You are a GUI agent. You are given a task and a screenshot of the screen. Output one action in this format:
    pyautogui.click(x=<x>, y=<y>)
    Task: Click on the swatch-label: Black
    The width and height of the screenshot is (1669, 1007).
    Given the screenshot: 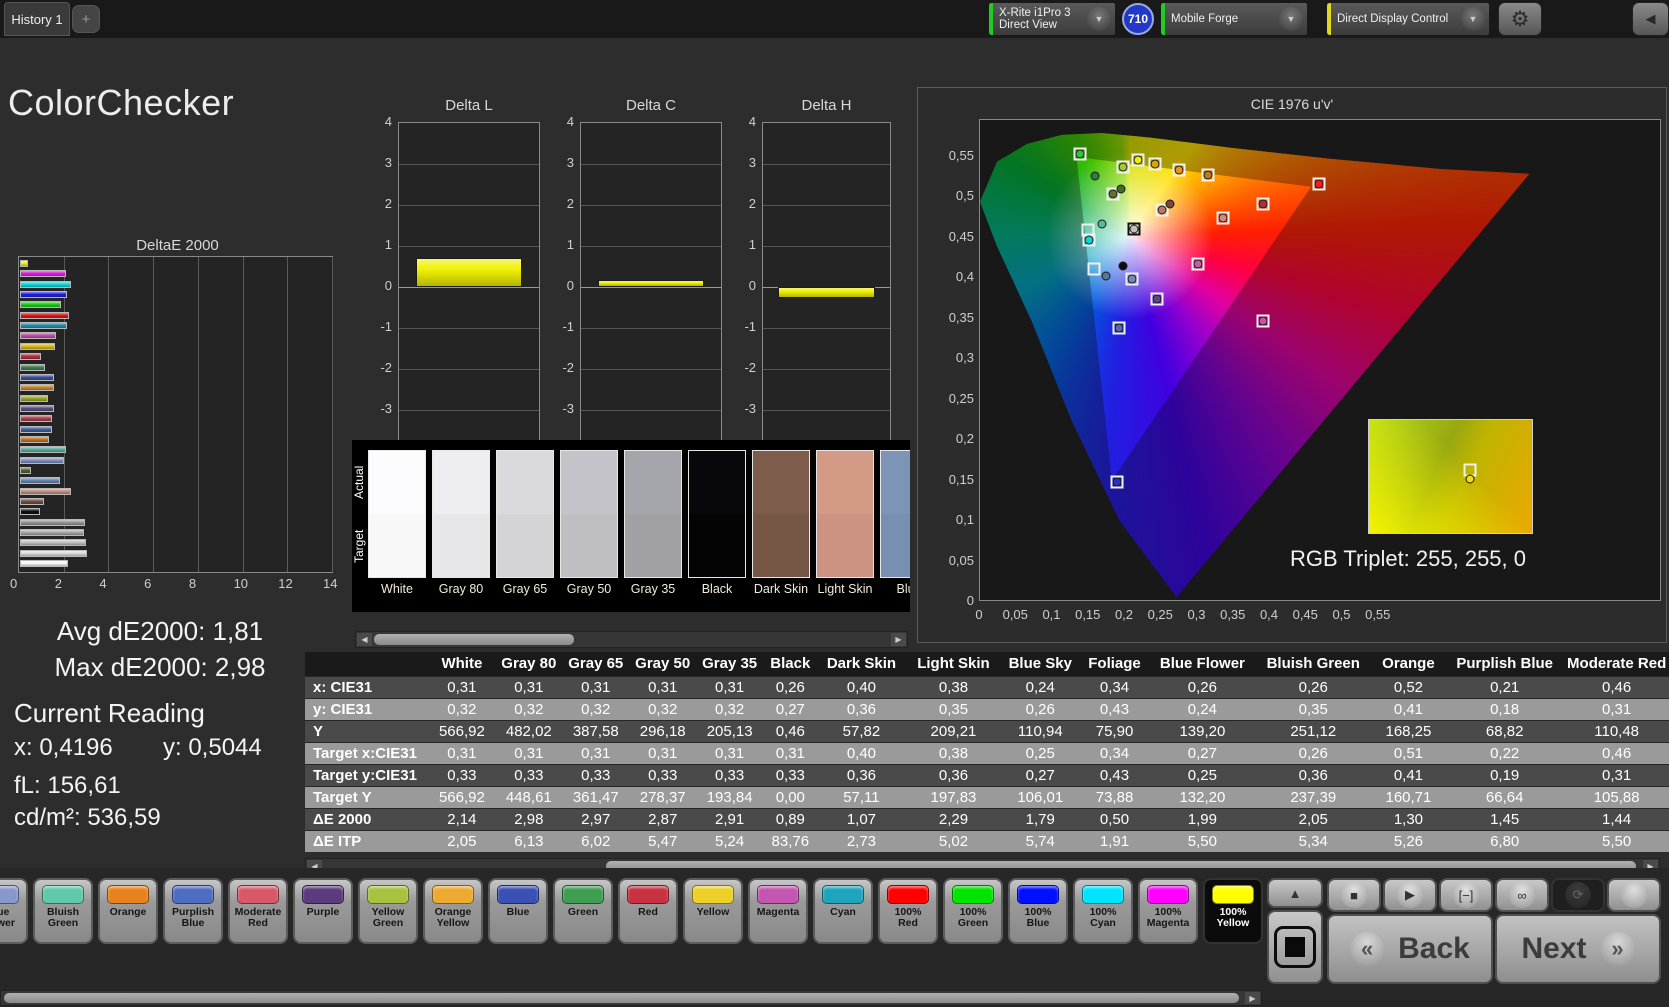 What is the action you would take?
    pyautogui.click(x=717, y=589)
    